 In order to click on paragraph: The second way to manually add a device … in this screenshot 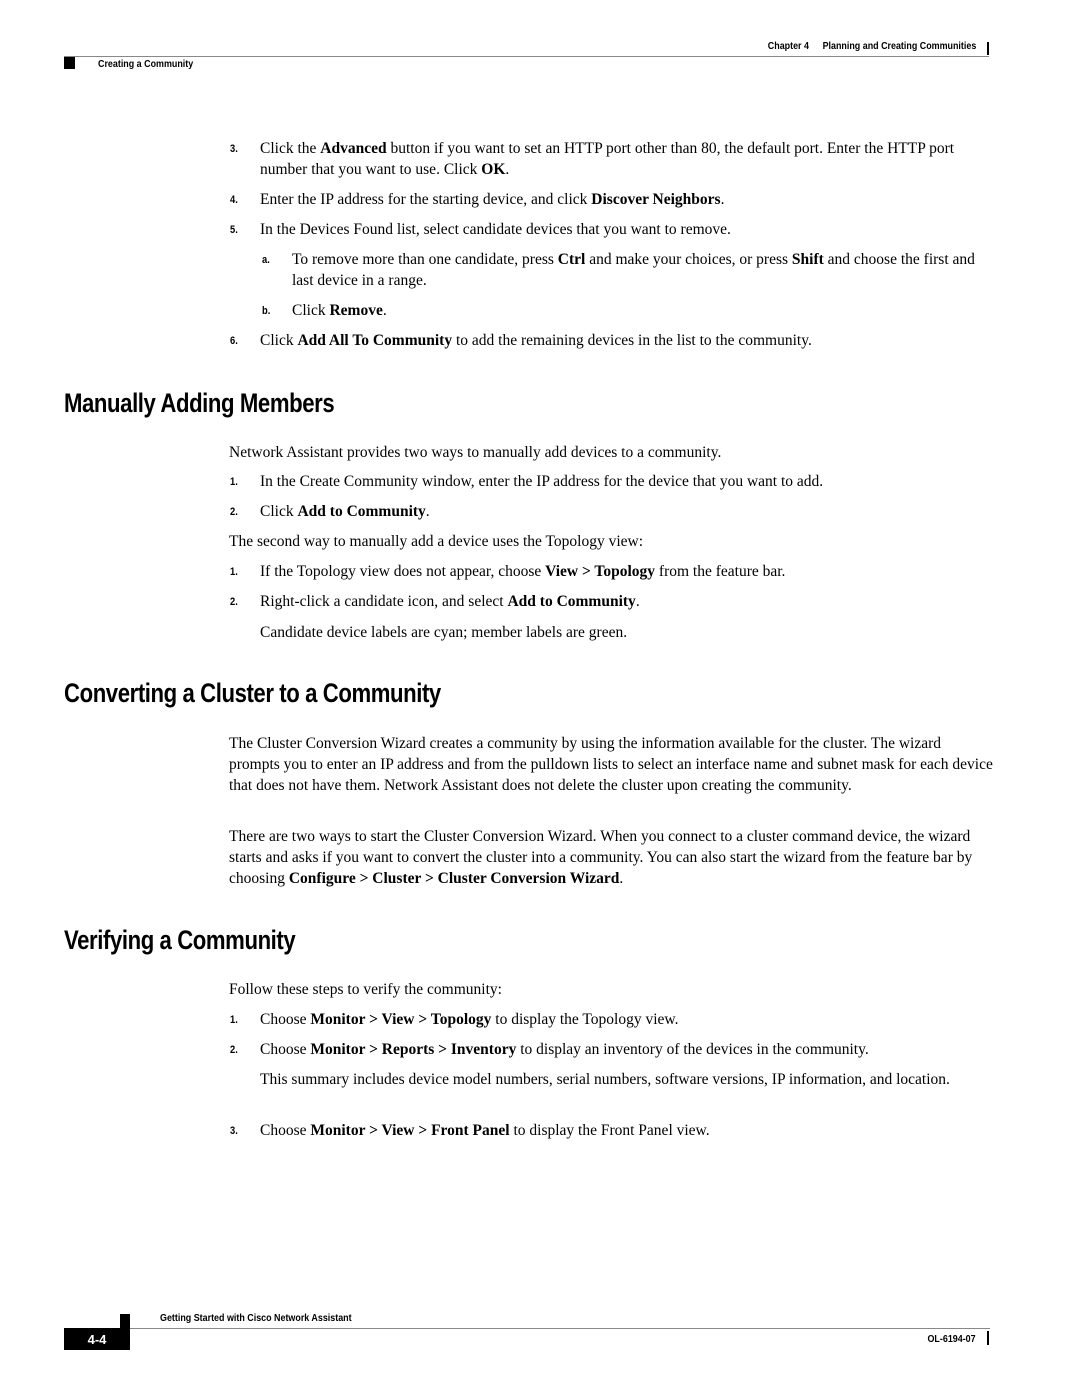, I will do `click(436, 541)`.